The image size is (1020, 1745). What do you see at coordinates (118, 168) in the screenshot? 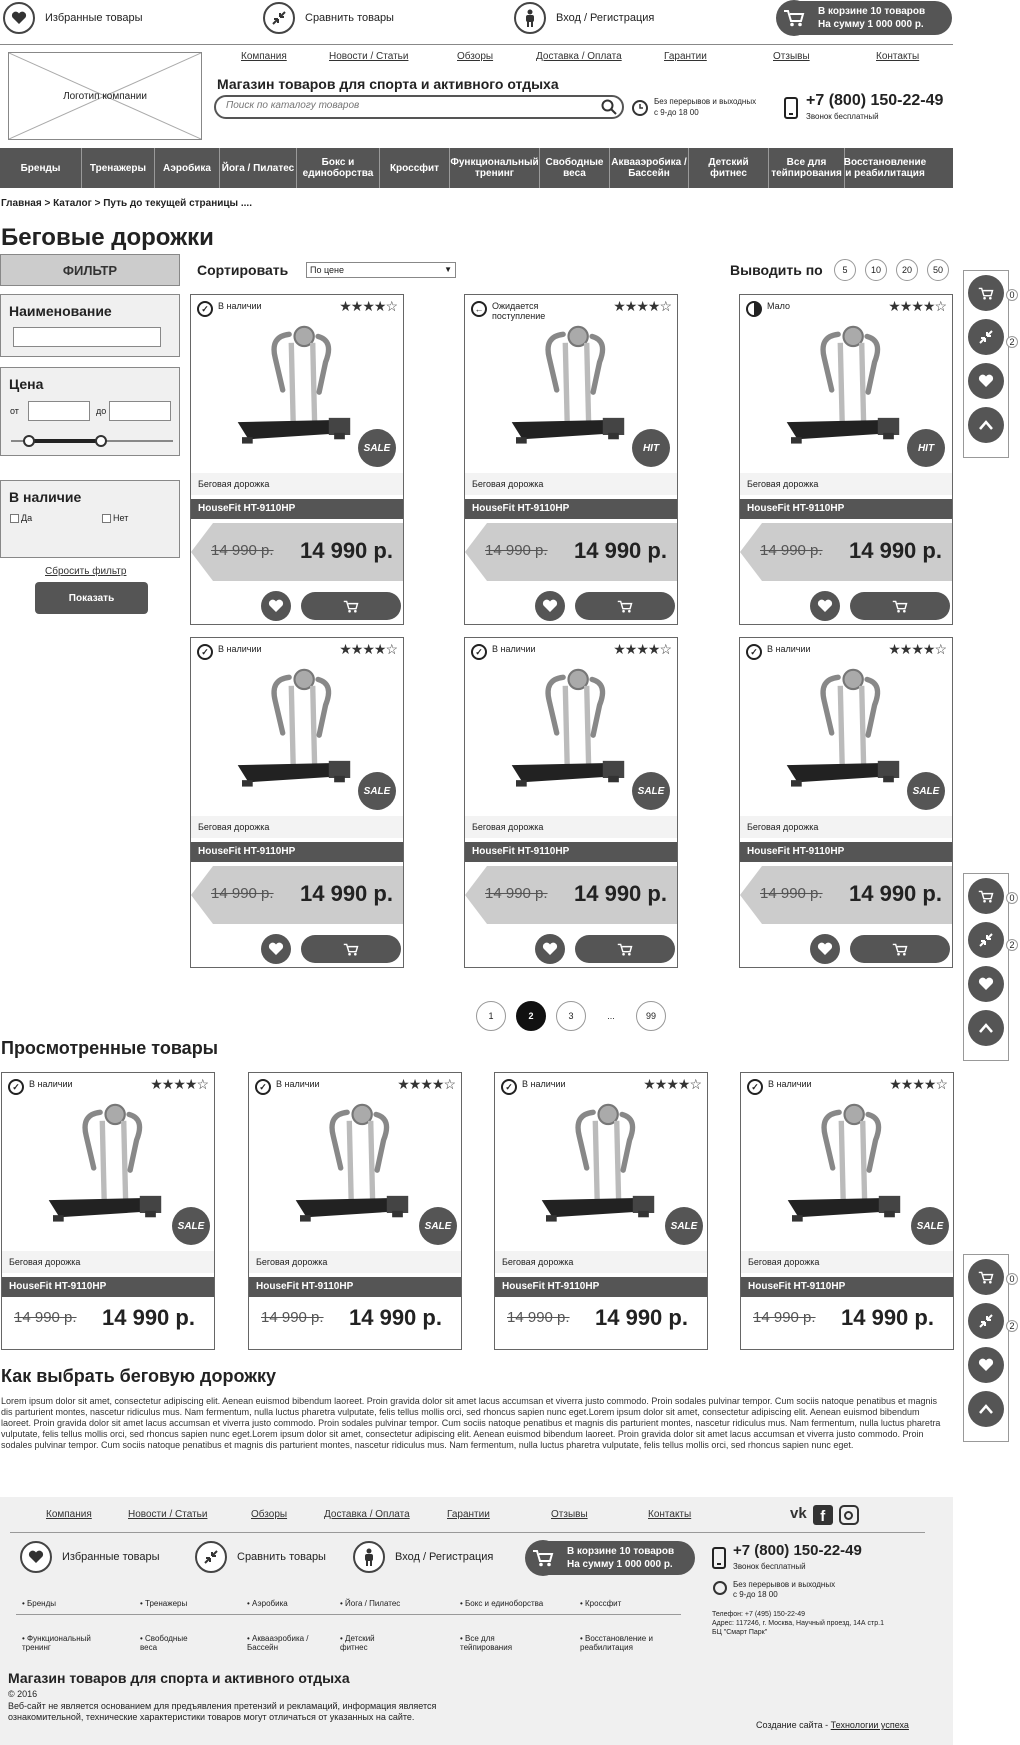
I see `category-item: Тренажеры` at bounding box center [118, 168].